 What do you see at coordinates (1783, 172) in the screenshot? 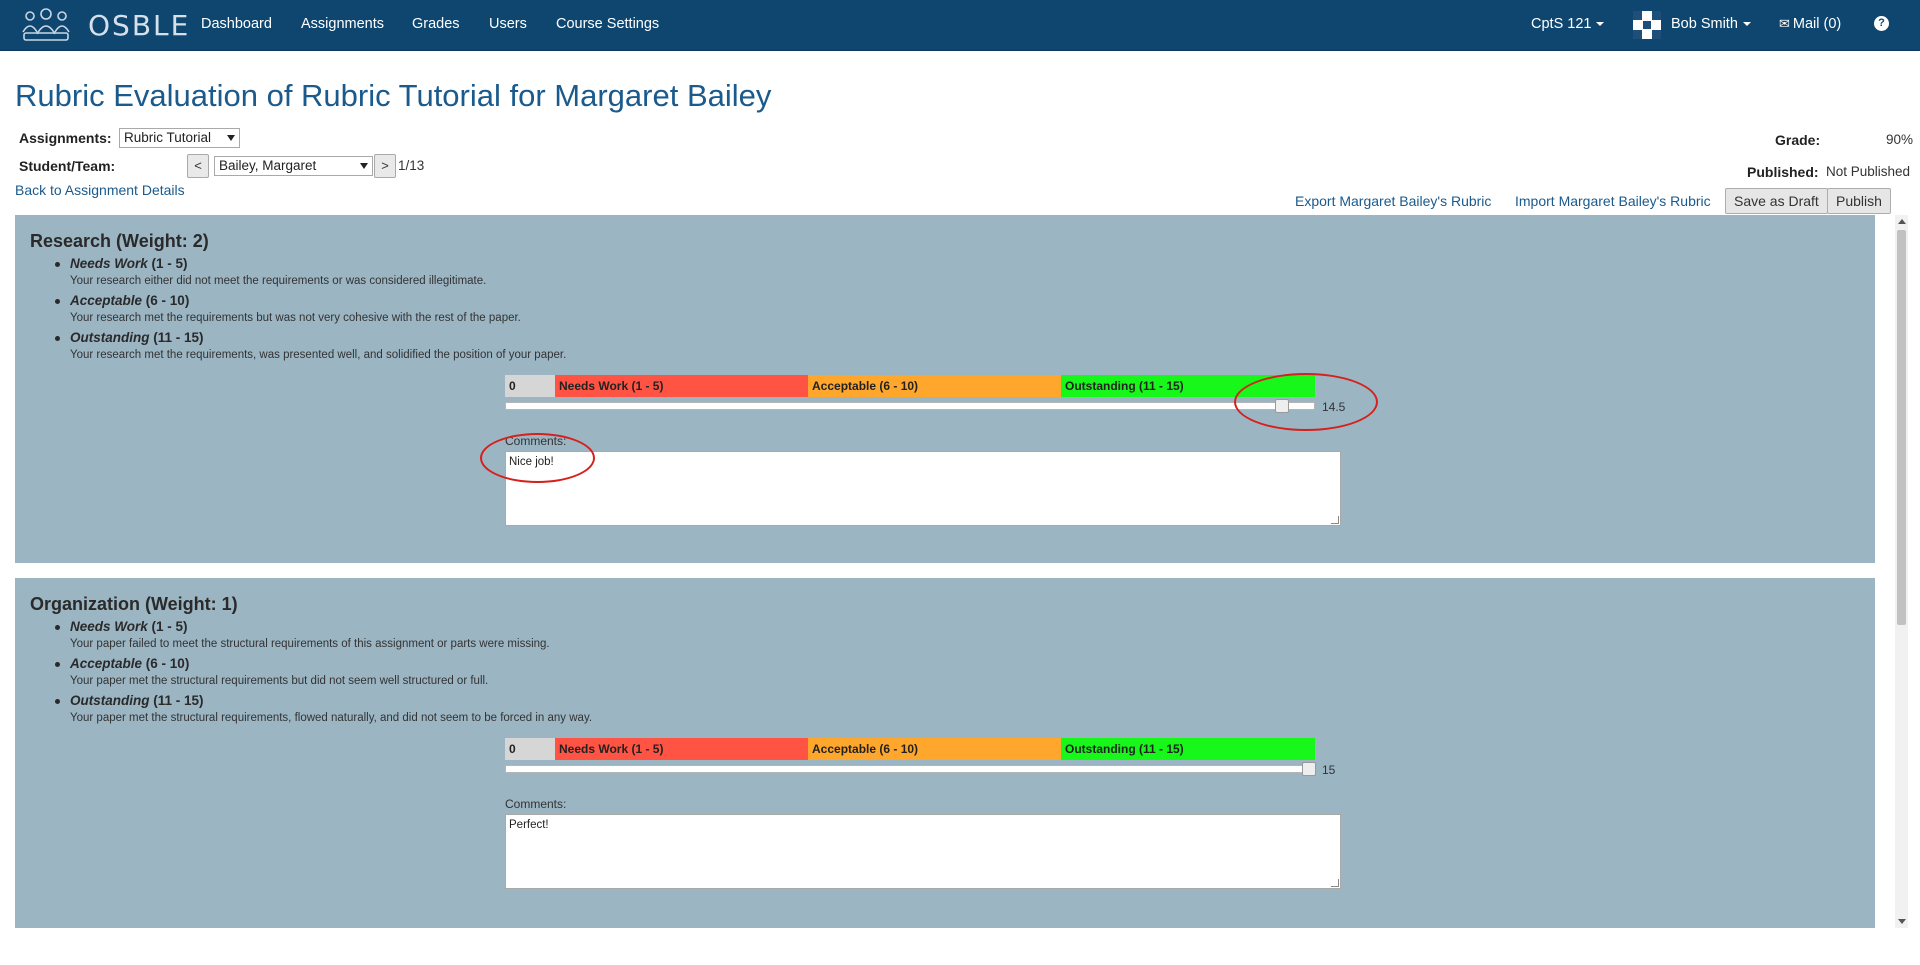
I see `published-label: Published:` at bounding box center [1783, 172].